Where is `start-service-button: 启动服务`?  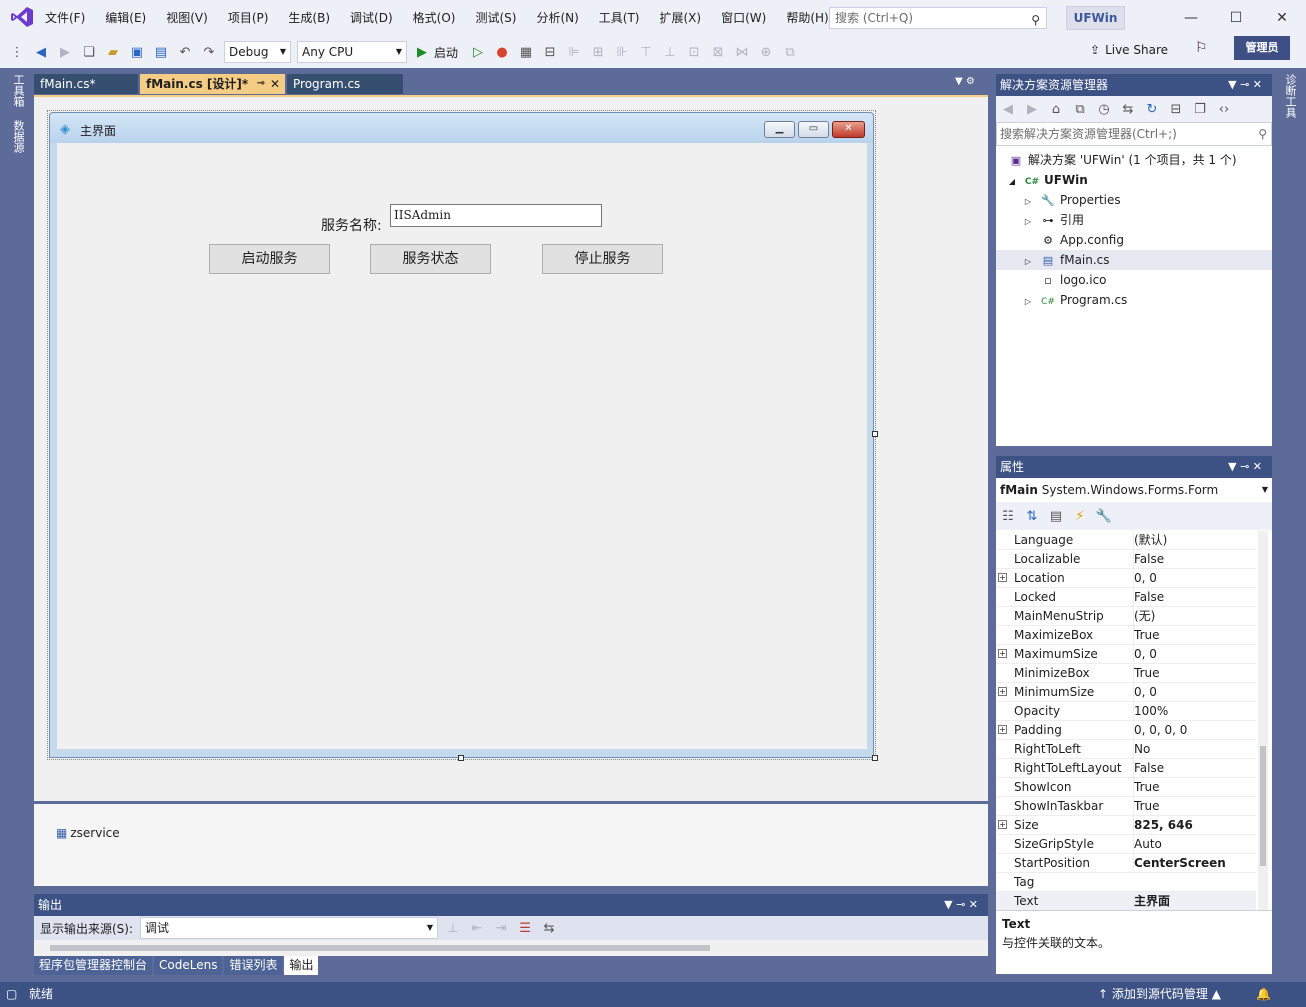 start-service-button: 启动服务 is located at coordinates (269, 259).